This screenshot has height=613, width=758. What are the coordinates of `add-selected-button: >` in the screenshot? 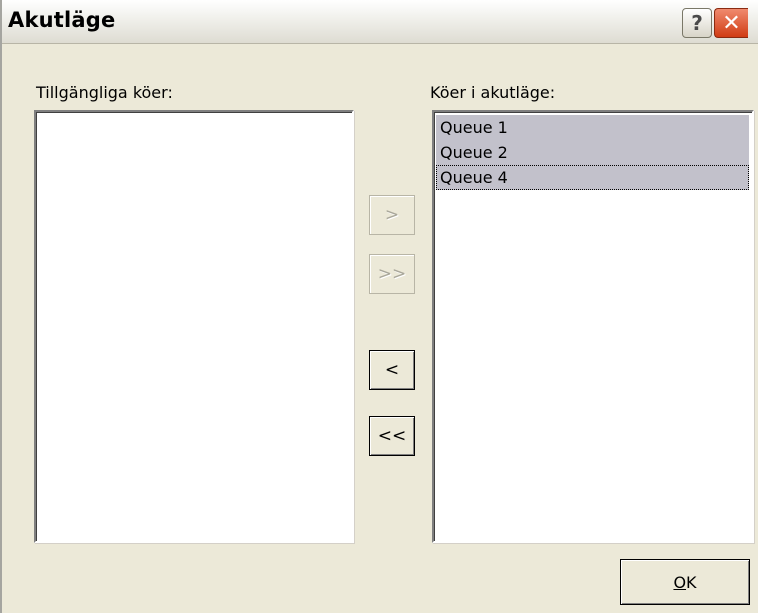 It's located at (392, 215).